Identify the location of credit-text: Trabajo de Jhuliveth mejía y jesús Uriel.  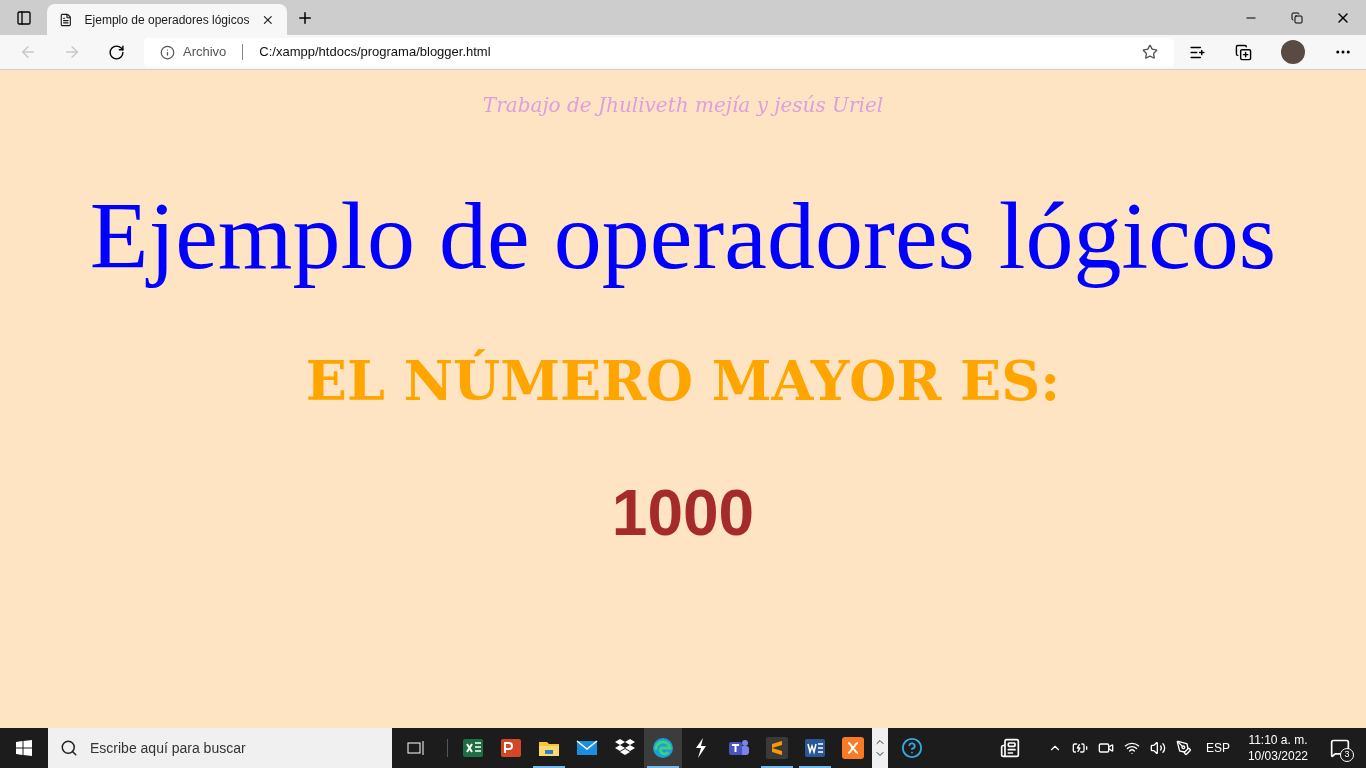
(683, 105).